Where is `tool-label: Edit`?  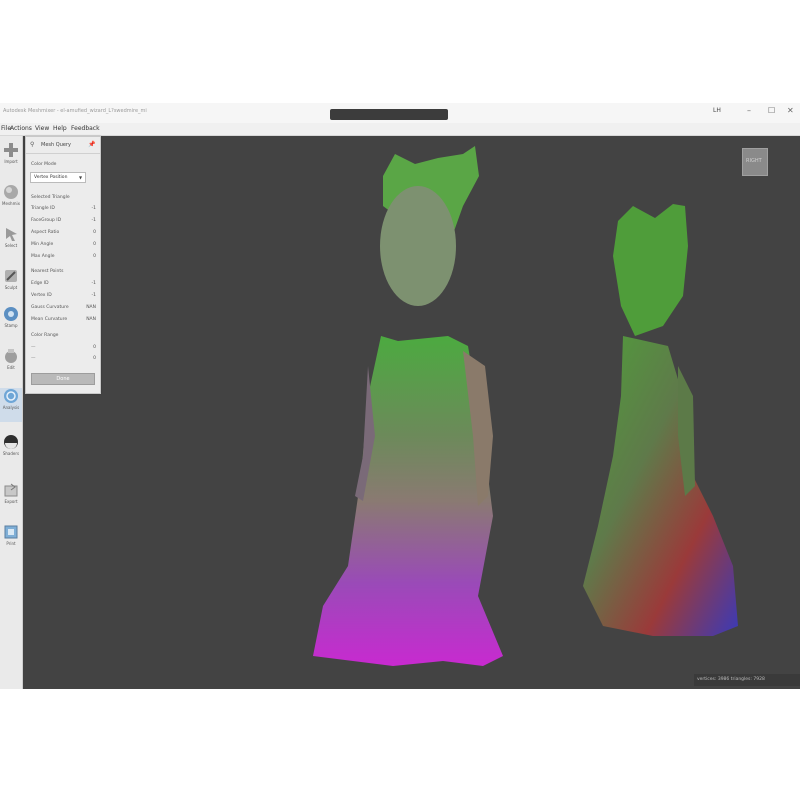 tool-label: Edit is located at coordinates (11, 367).